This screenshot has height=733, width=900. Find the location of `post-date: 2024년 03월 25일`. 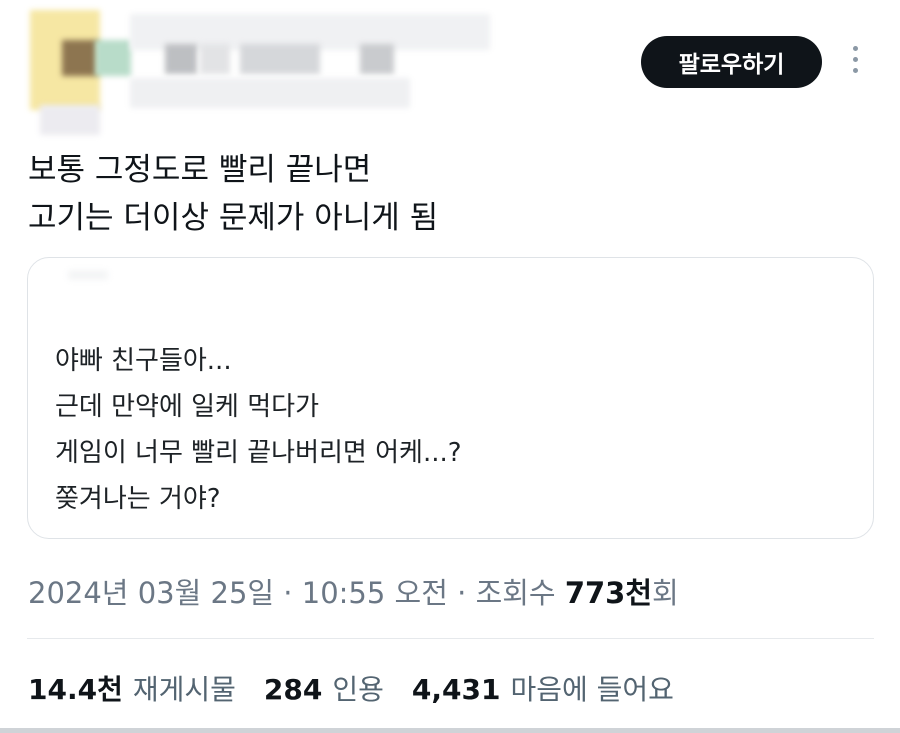

post-date: 2024년 03월 25일 is located at coordinates (151, 593).